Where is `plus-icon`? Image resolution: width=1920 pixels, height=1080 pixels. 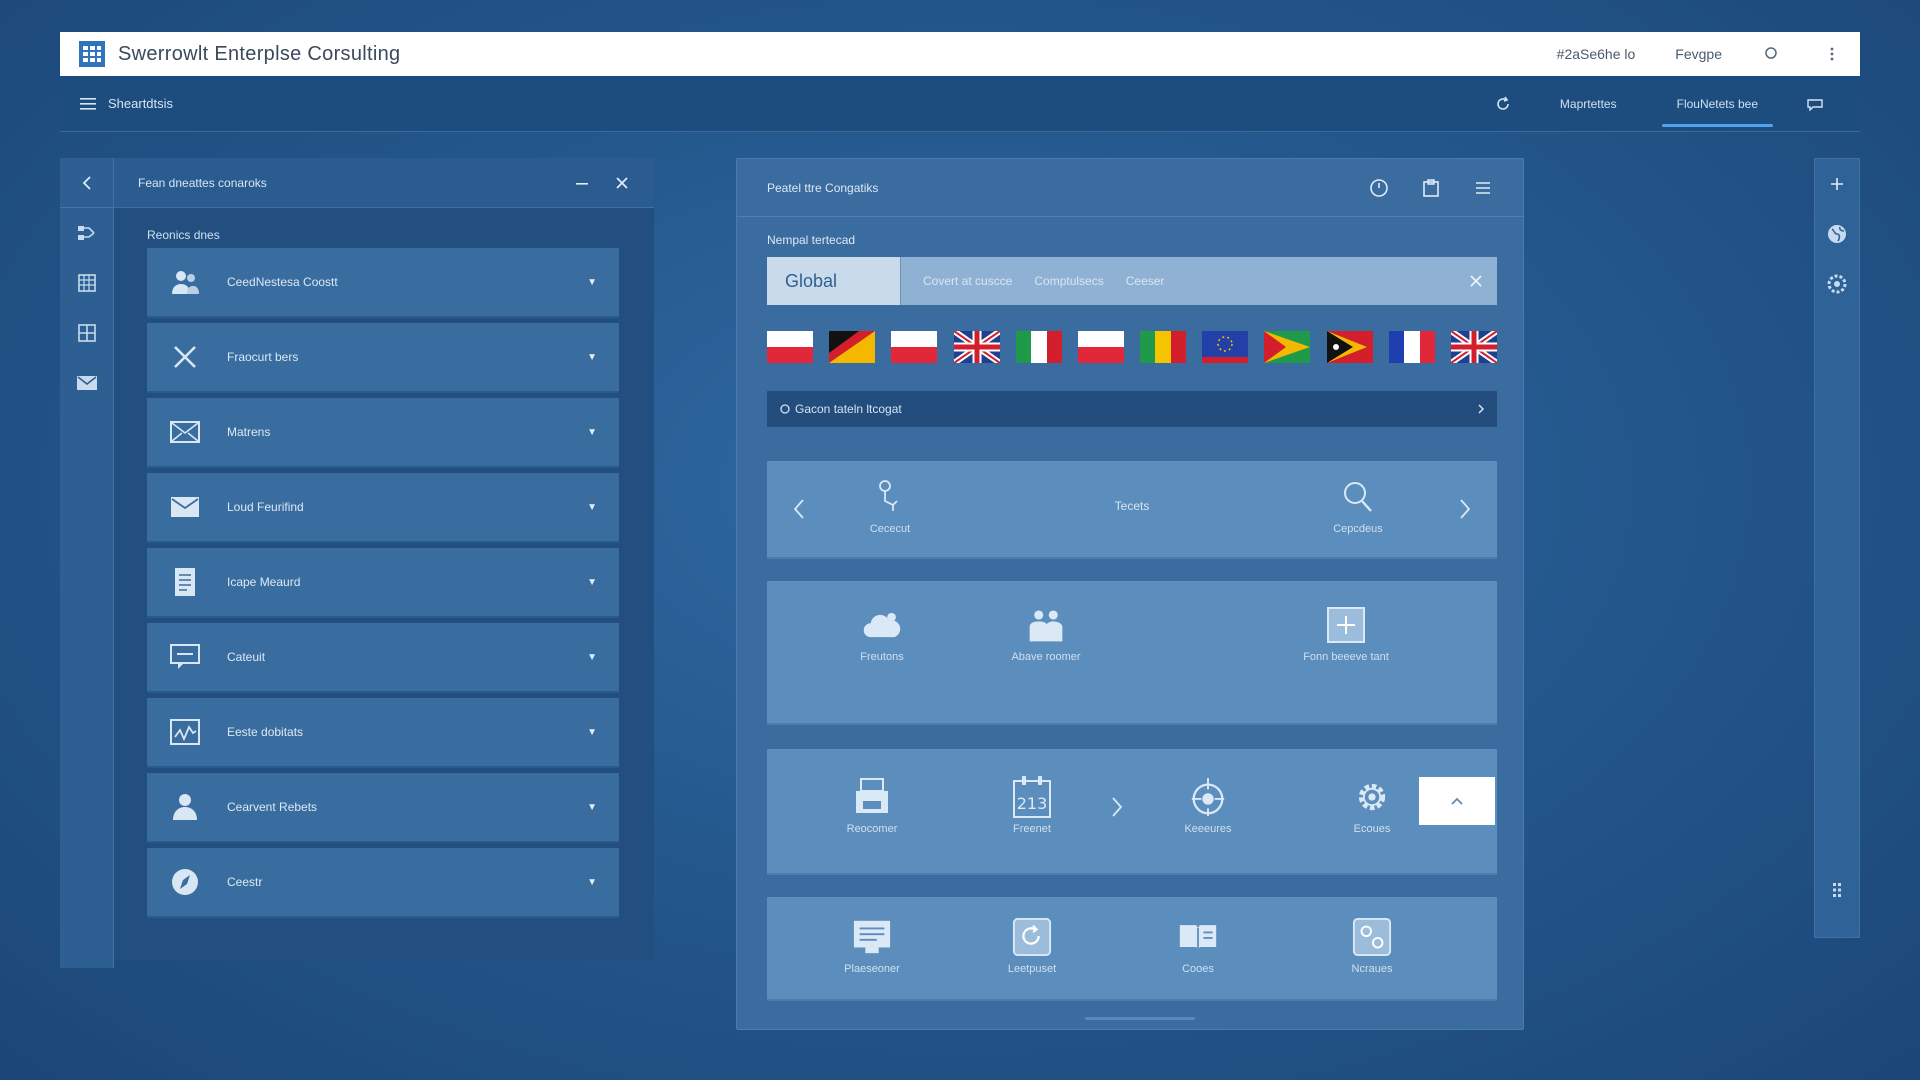
plus-icon is located at coordinates (1837, 184).